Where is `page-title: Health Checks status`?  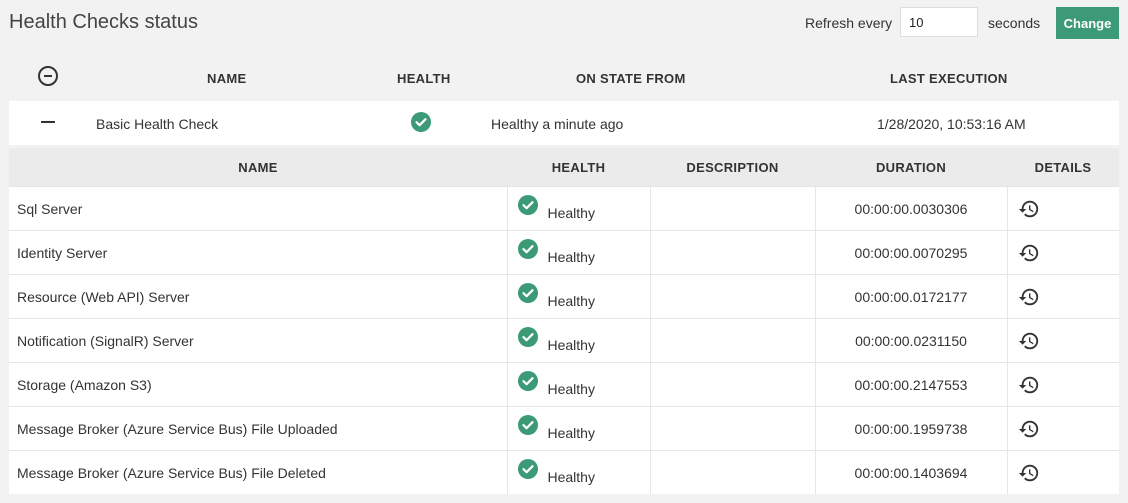
page-title: Health Checks status is located at coordinates (103, 22).